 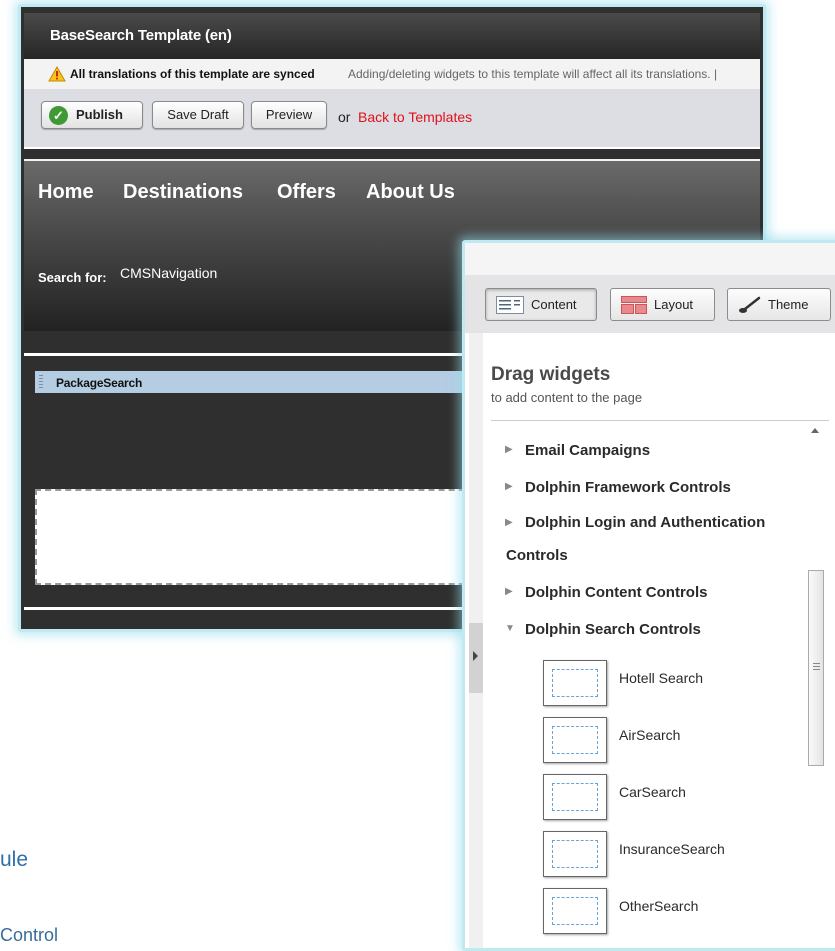 What do you see at coordinates (99, 383) in the screenshot?
I see `widget-label: PackageSearch` at bounding box center [99, 383].